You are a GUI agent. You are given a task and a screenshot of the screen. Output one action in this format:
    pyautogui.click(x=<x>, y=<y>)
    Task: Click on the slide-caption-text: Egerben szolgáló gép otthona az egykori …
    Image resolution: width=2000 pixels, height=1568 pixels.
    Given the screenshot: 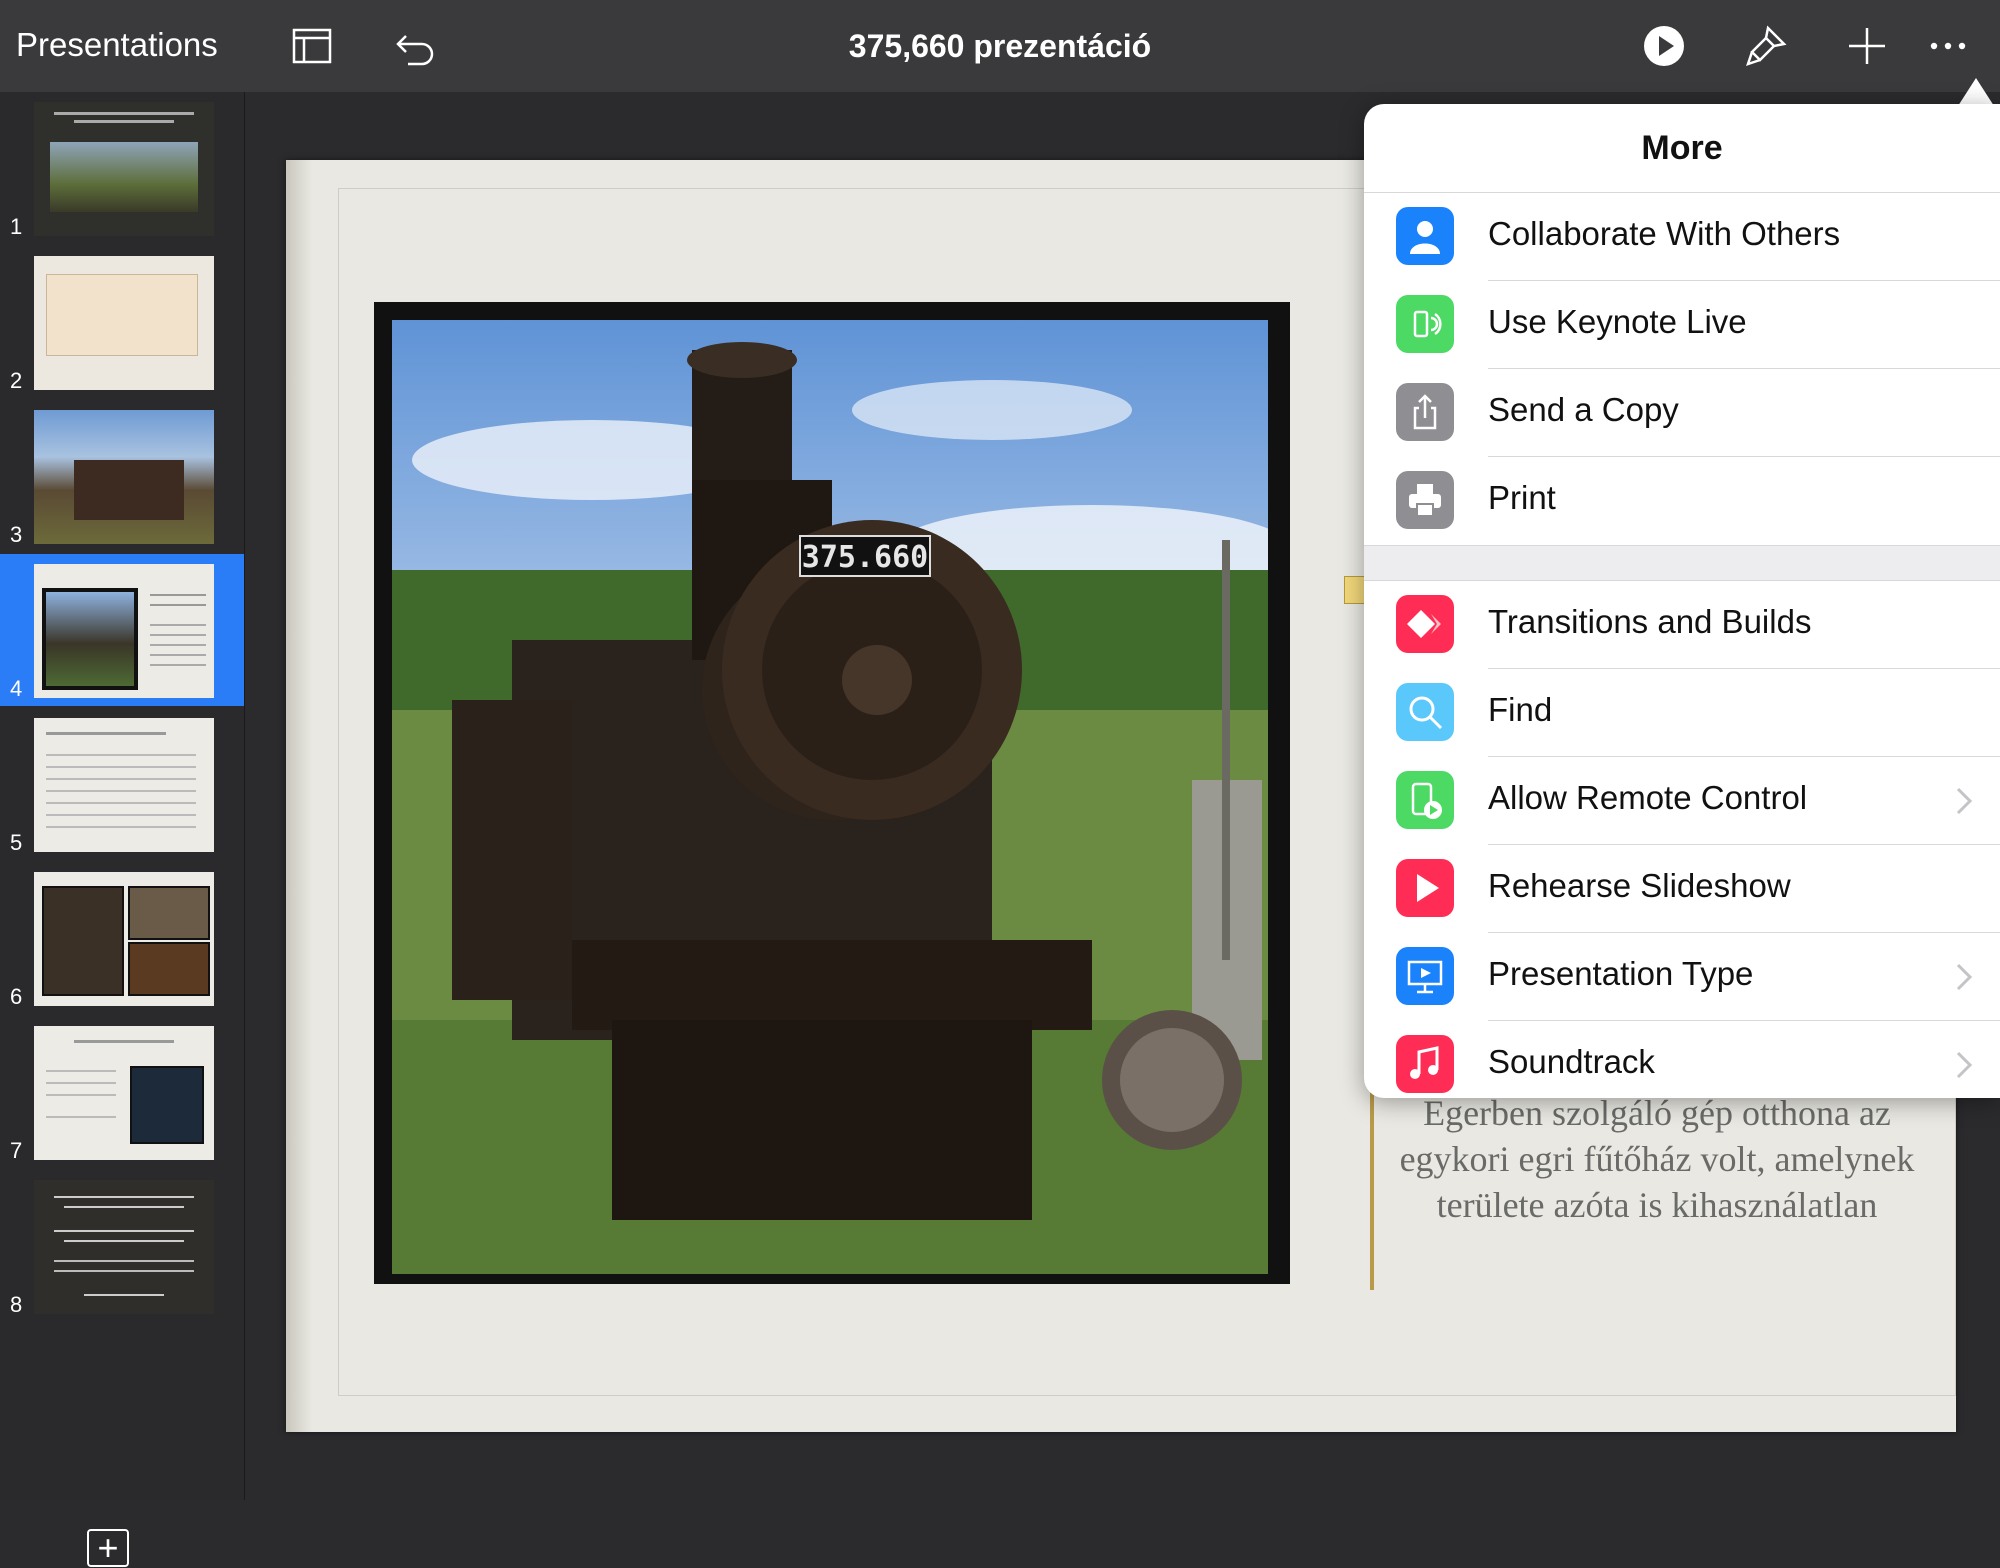 What is the action you would take?
    pyautogui.click(x=1650, y=1190)
    